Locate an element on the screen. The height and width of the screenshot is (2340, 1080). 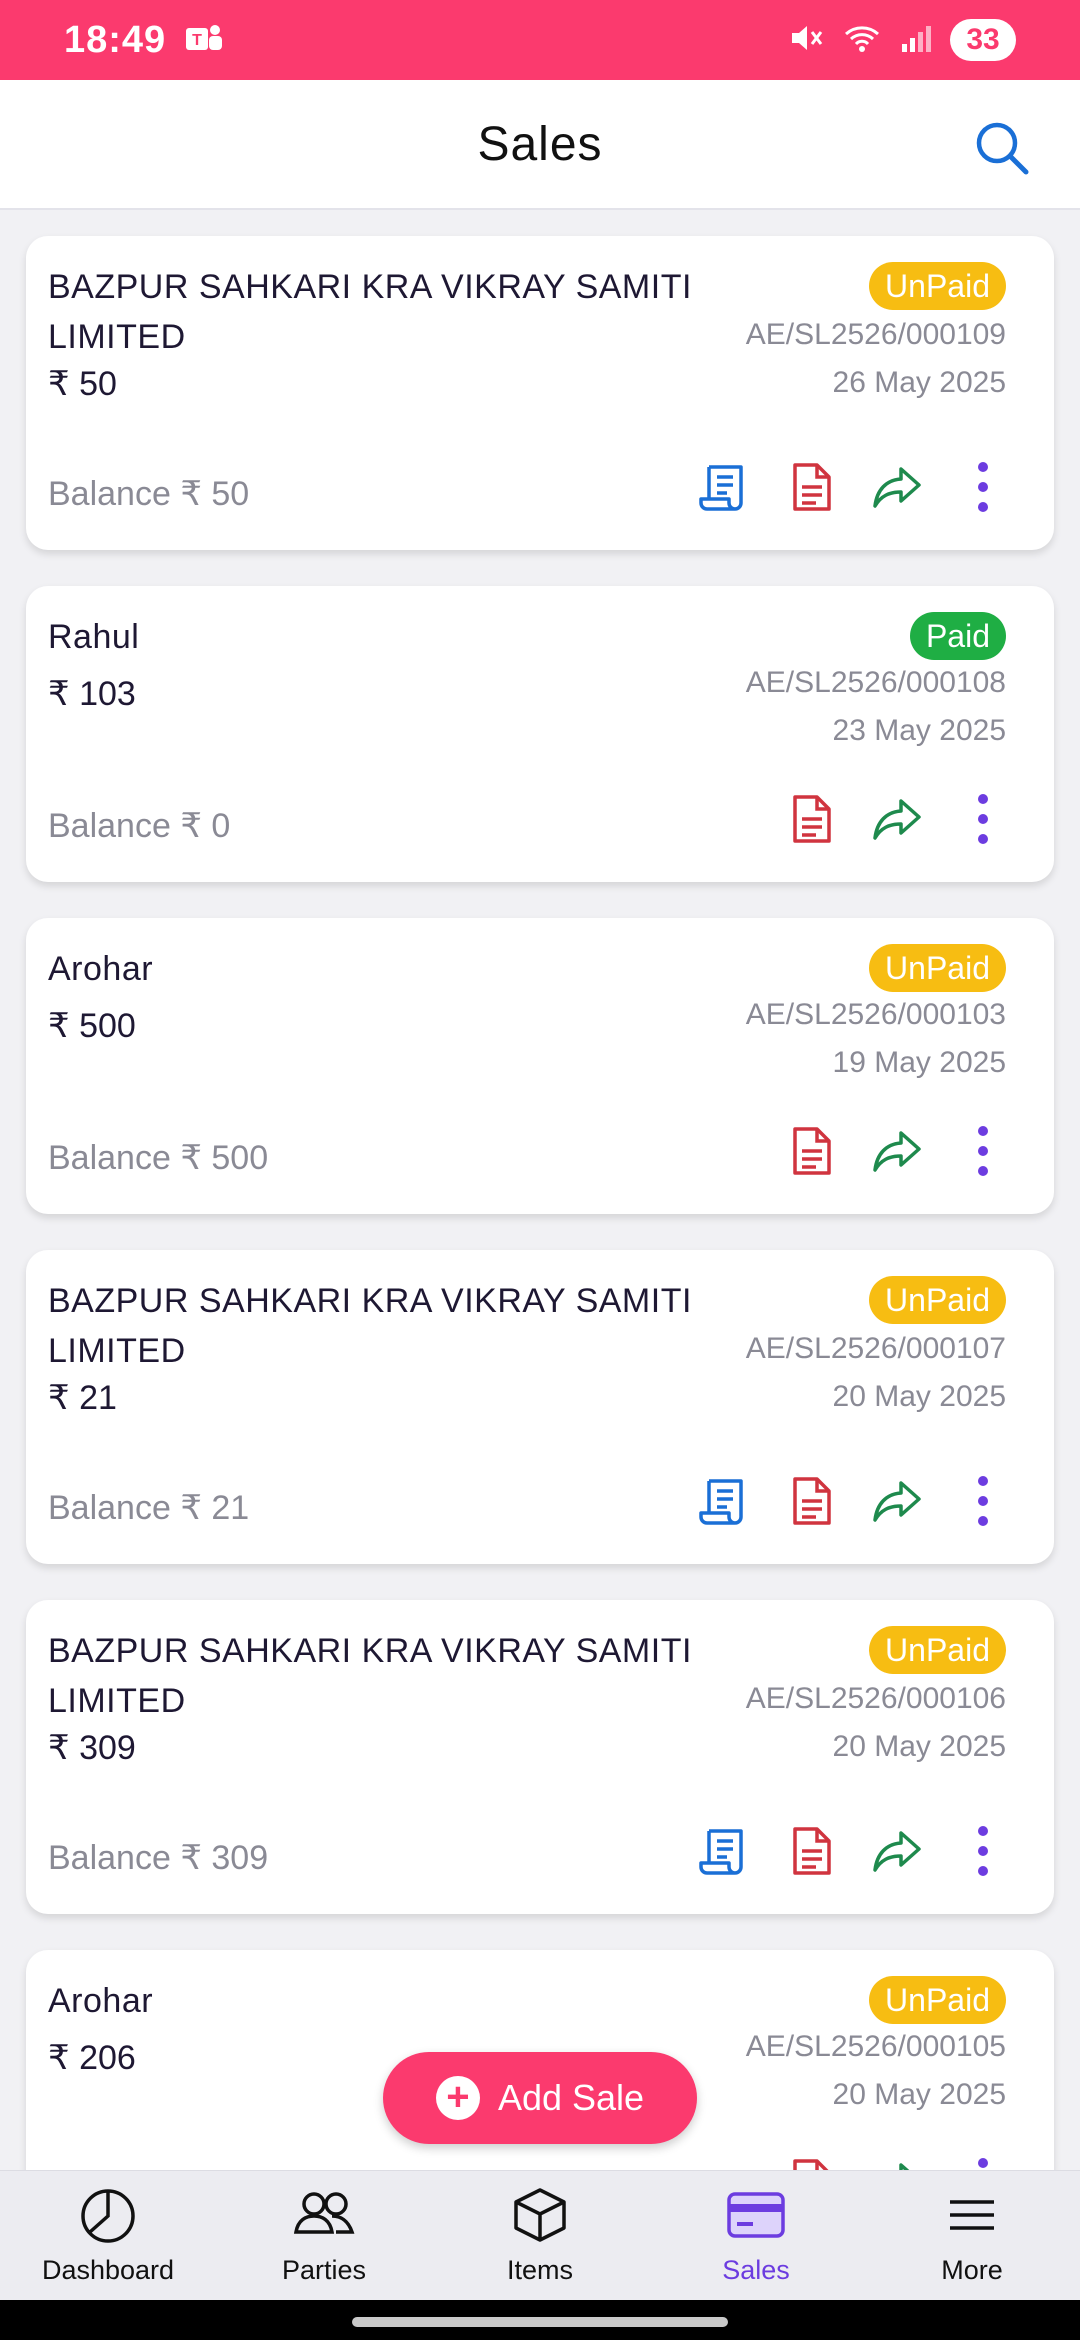
invoice-number: AE/SL2526/000107 is located at coordinates (875, 1348).